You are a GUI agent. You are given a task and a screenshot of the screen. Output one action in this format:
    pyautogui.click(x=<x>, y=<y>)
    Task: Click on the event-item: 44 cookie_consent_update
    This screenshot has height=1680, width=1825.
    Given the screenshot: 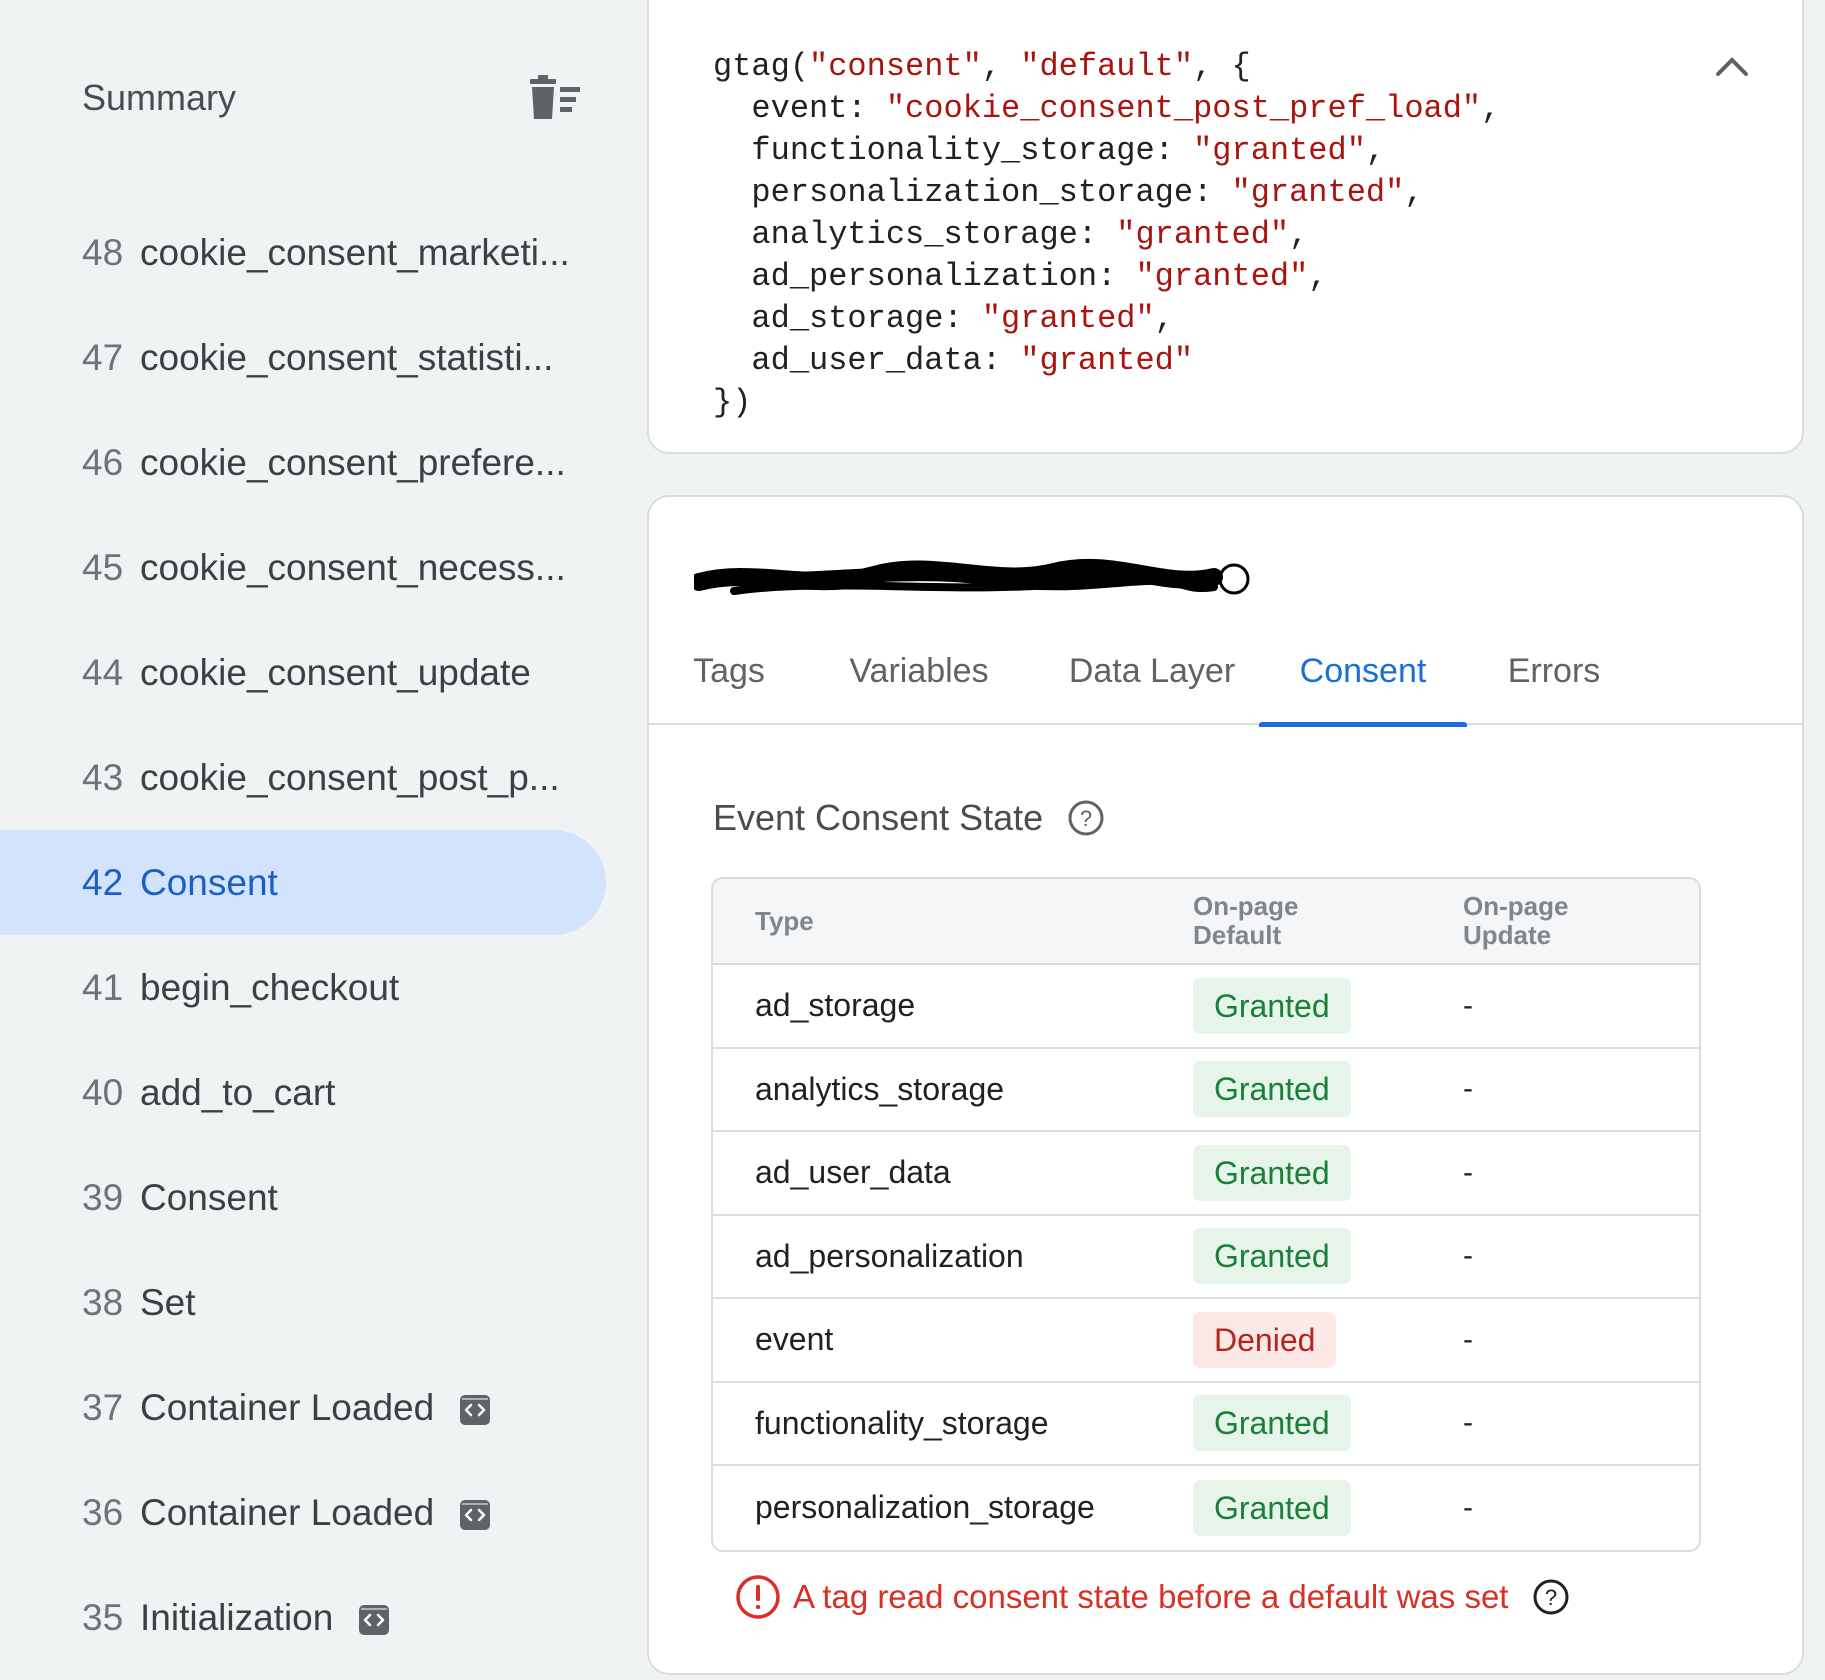 What is the action you would take?
    pyautogui.click(x=303, y=672)
    